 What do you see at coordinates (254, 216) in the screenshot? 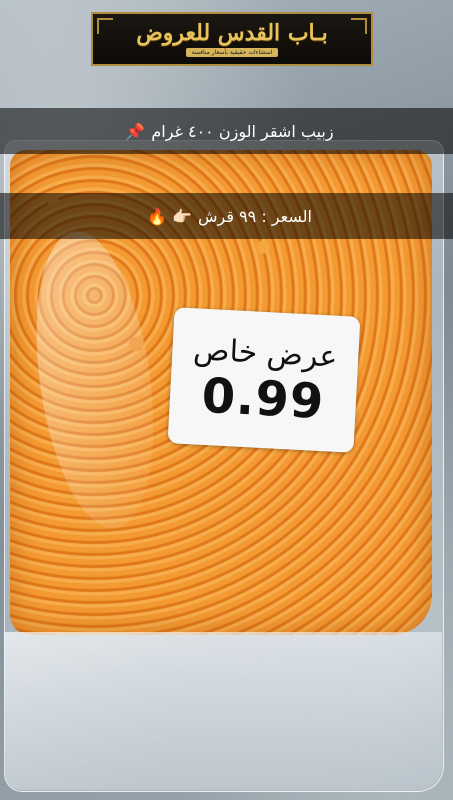
I see `caption-price-text: السعر : ٩٩ قرش` at bounding box center [254, 216].